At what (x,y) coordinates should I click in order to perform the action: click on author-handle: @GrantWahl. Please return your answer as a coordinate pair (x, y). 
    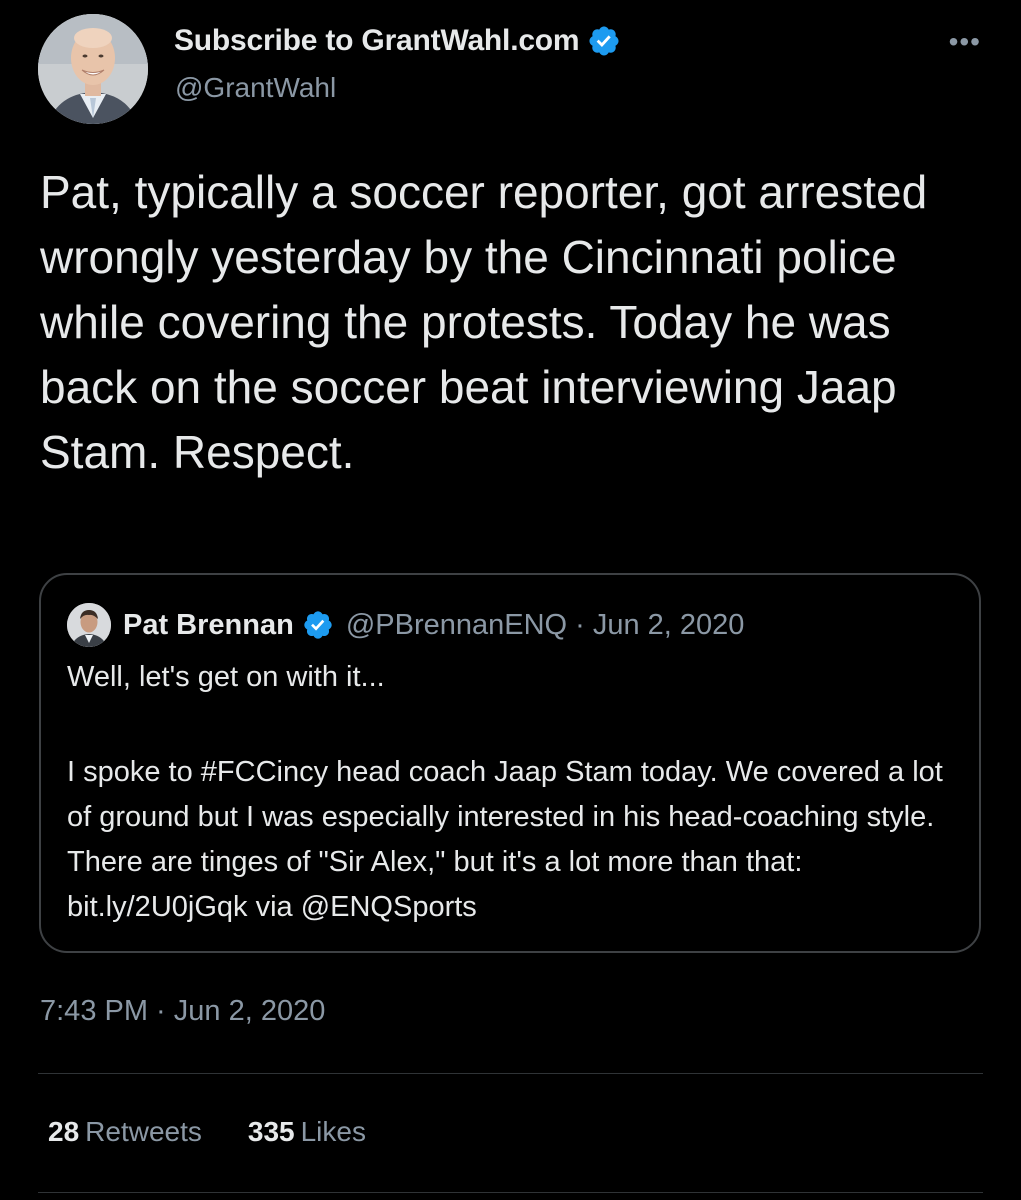
    Looking at the image, I should click on (255, 88).